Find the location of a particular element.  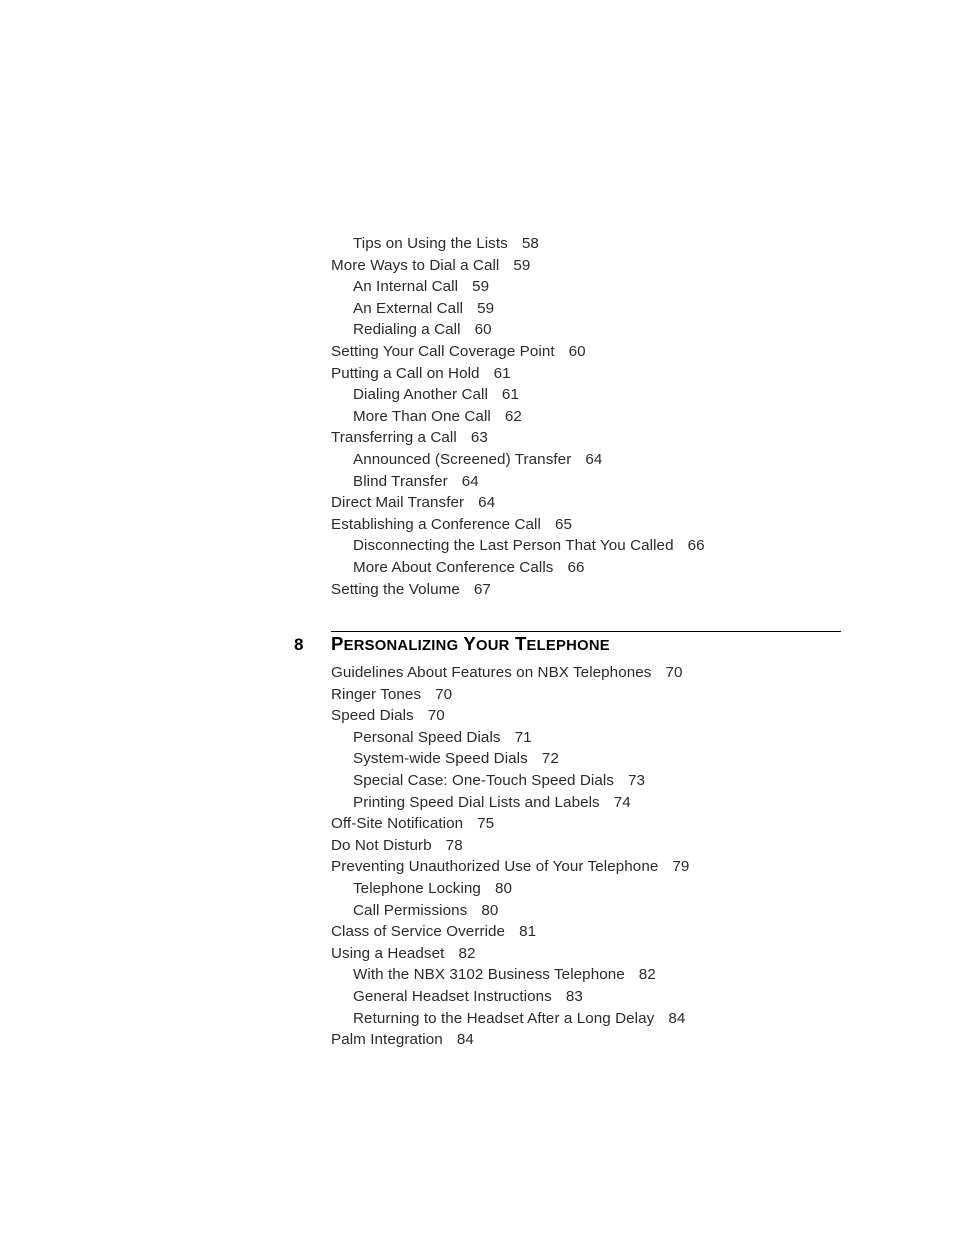

toc-entry-title: Tips on Using the Lists is located at coordinates (430, 243).